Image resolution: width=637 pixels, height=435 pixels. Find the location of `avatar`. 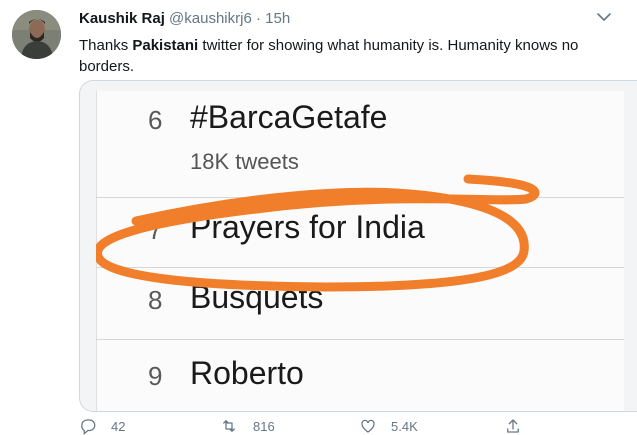

avatar is located at coordinates (36, 34).